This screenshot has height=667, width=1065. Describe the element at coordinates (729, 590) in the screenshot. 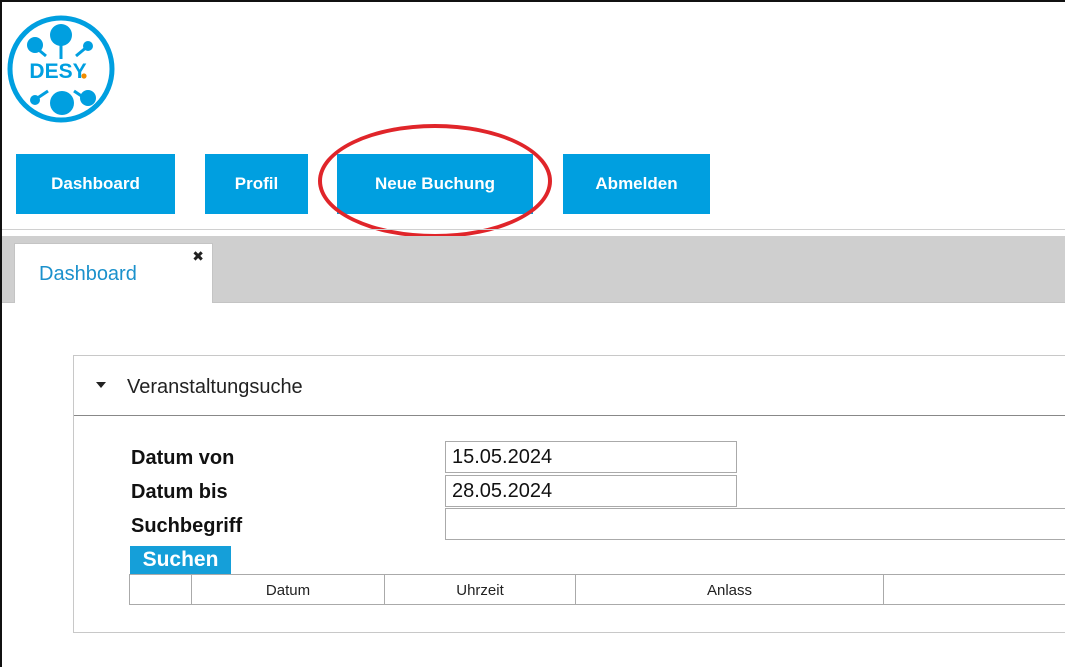

I see `table-header-anlass: Anlass` at that location.